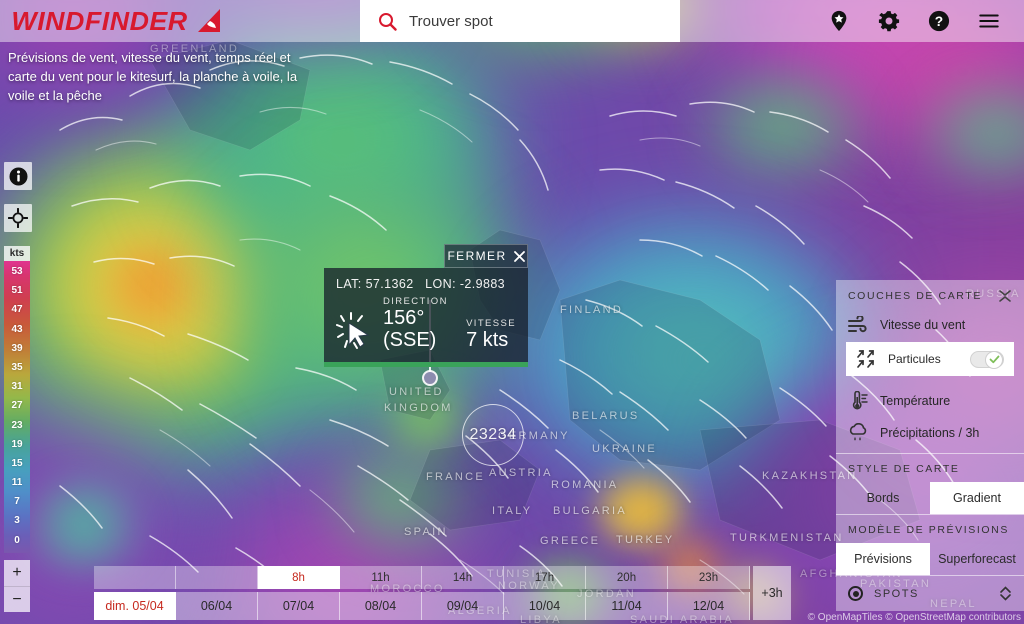 The width and height of the screenshot is (1024, 624). Describe the element at coordinates (772, 593) in the screenshot. I see `timeline-step-button: +3h` at that location.